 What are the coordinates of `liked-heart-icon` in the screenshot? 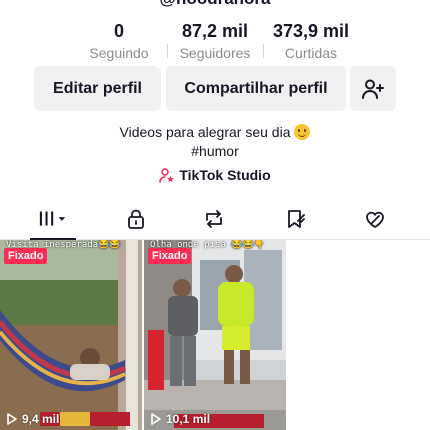 It's located at (375, 219).